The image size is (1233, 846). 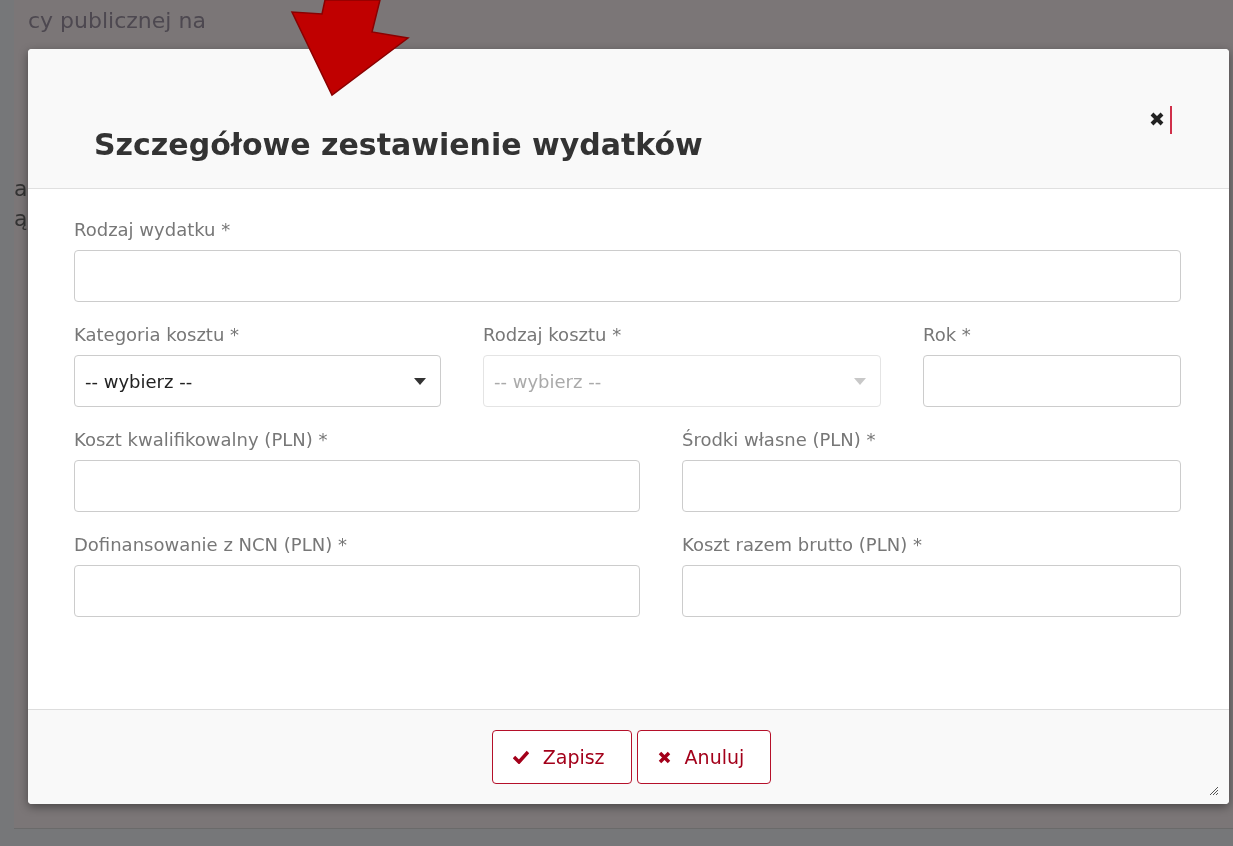 I want to click on resize-grip-icon, so click(x=1214, y=791).